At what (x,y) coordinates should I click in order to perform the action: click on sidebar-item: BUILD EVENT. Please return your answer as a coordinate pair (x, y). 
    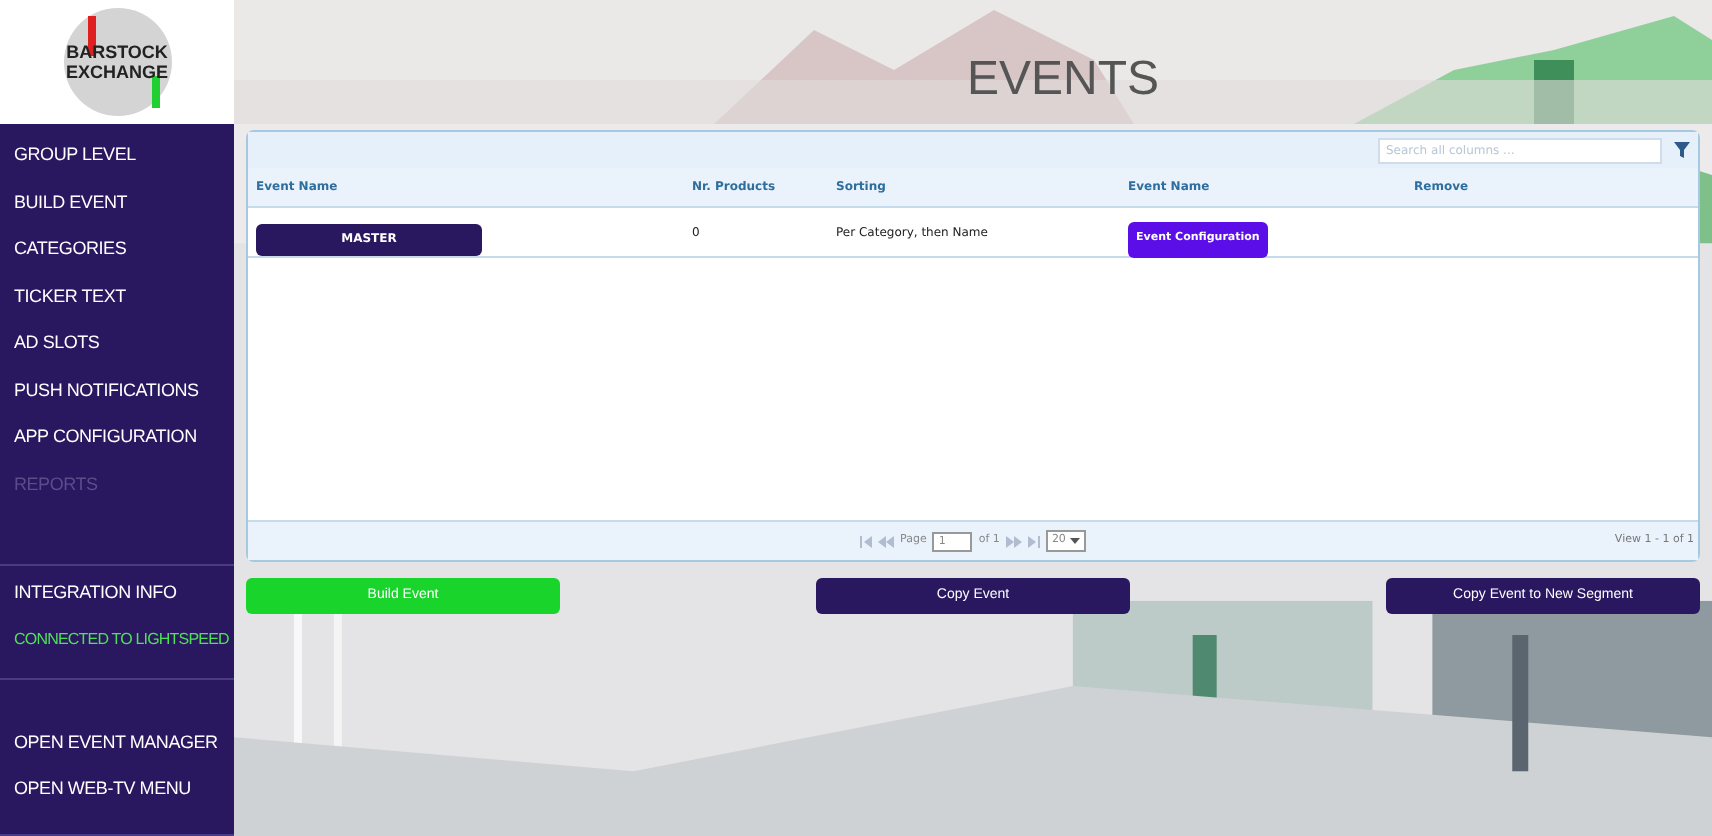
    Looking at the image, I should click on (117, 202).